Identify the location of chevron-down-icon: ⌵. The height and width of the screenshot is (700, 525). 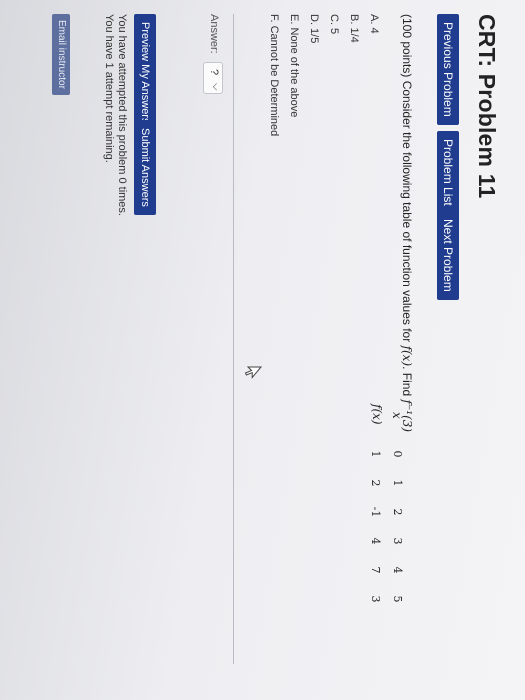
(215, 87).